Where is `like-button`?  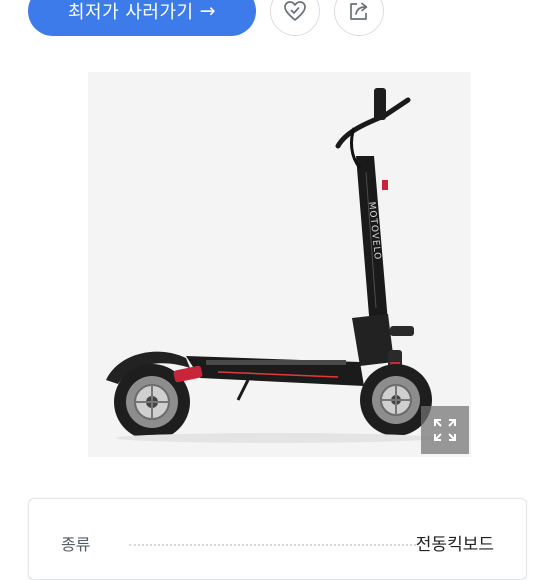
like-button is located at coordinates (295, 18).